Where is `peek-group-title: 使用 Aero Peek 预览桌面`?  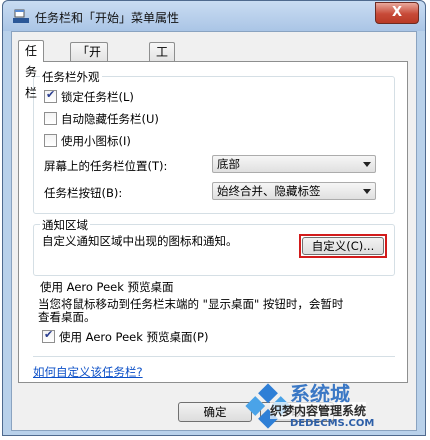 peek-group-title: 使用 Aero Peek 预览桌面 is located at coordinates (107, 287).